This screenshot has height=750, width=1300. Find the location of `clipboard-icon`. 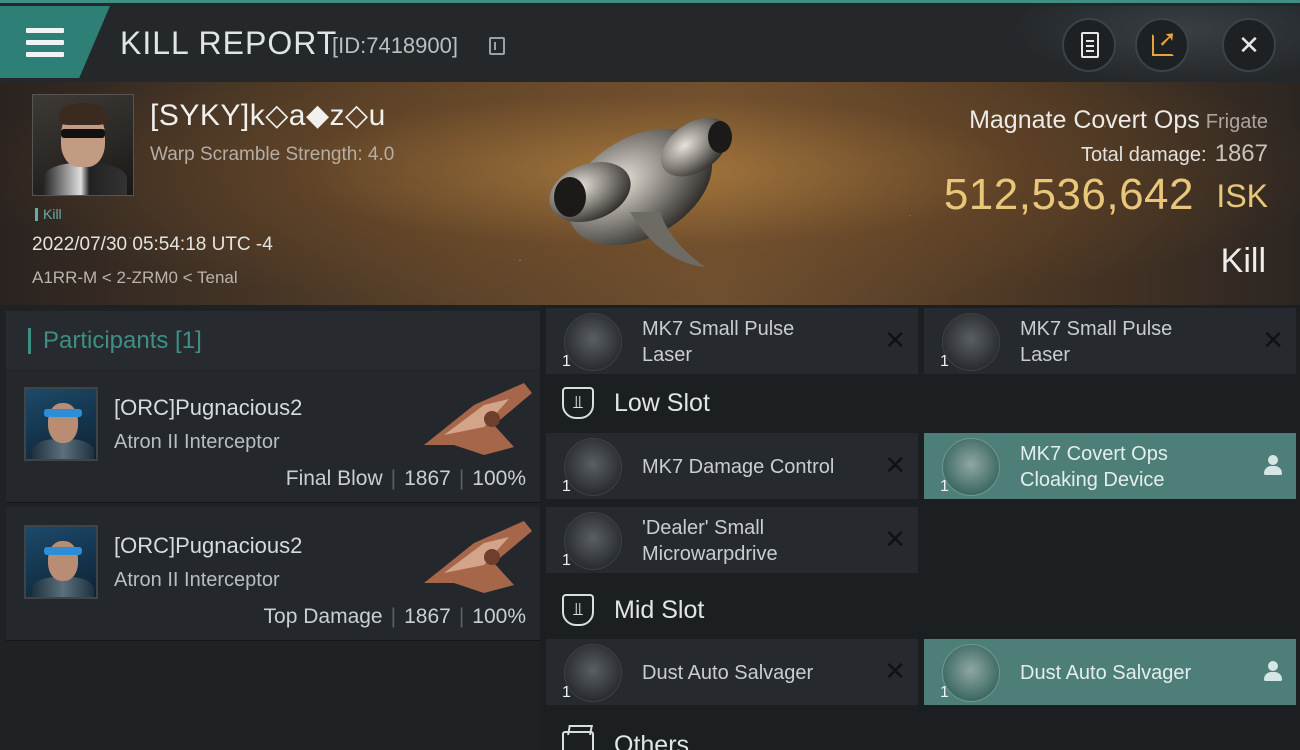

clipboard-icon is located at coordinates (1090, 45).